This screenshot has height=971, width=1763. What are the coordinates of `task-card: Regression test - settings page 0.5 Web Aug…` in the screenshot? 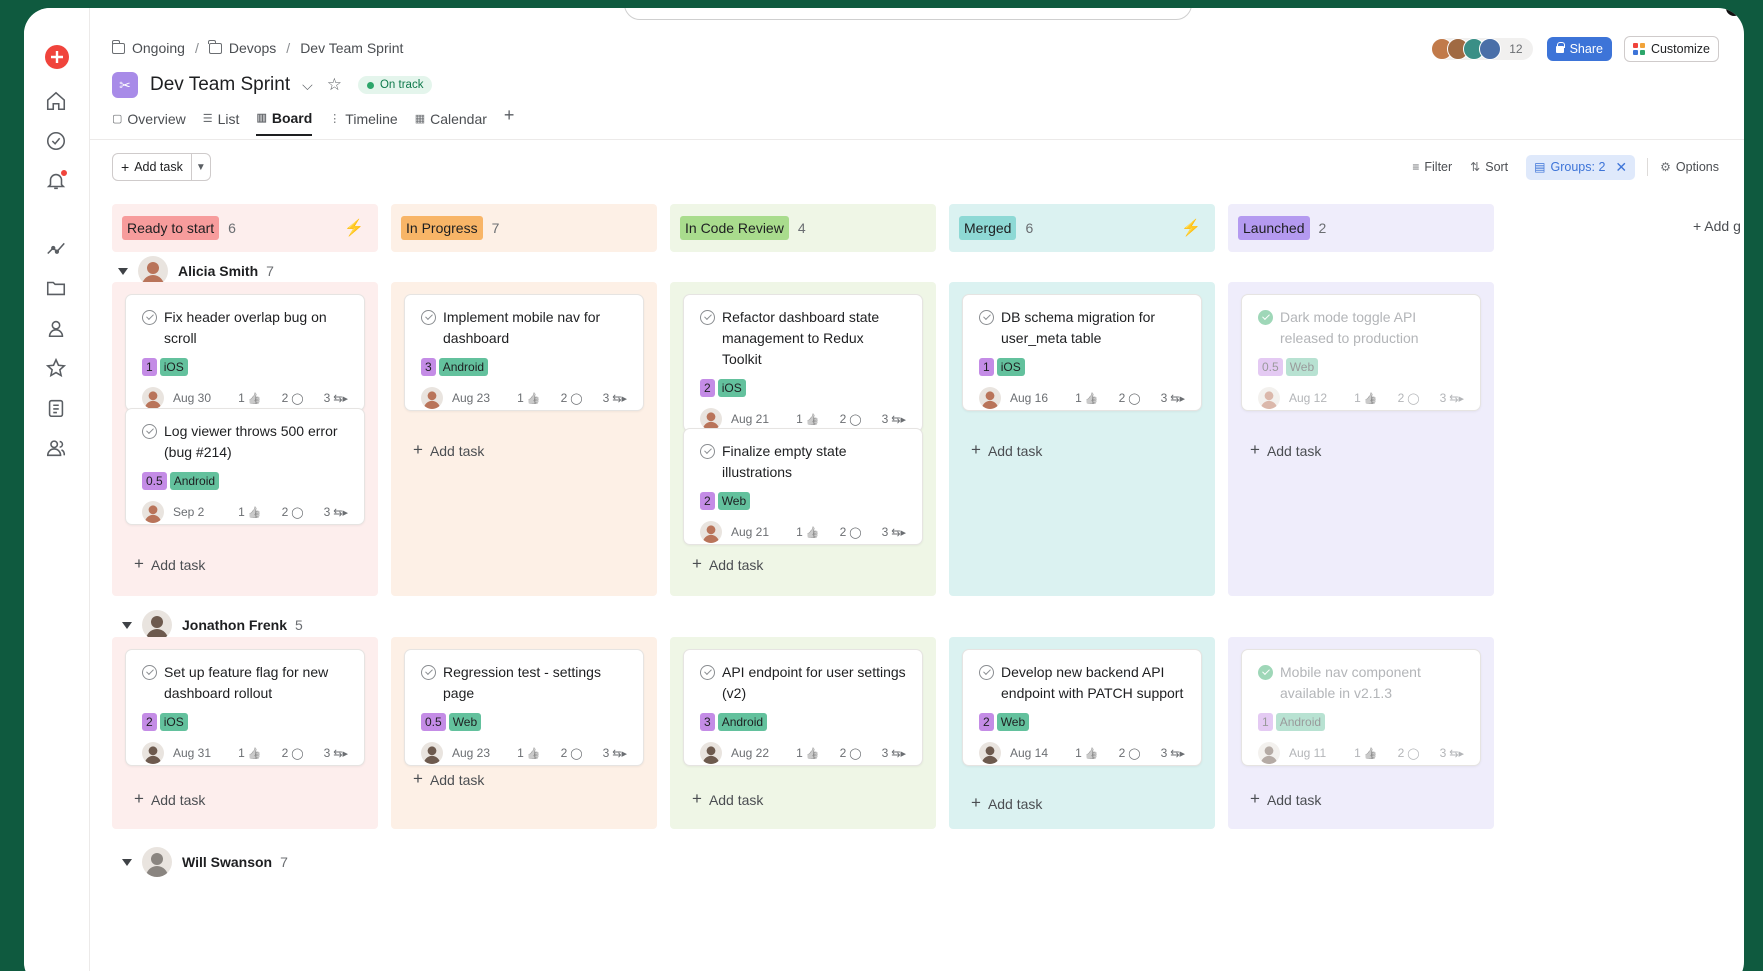 It's located at (524, 707).